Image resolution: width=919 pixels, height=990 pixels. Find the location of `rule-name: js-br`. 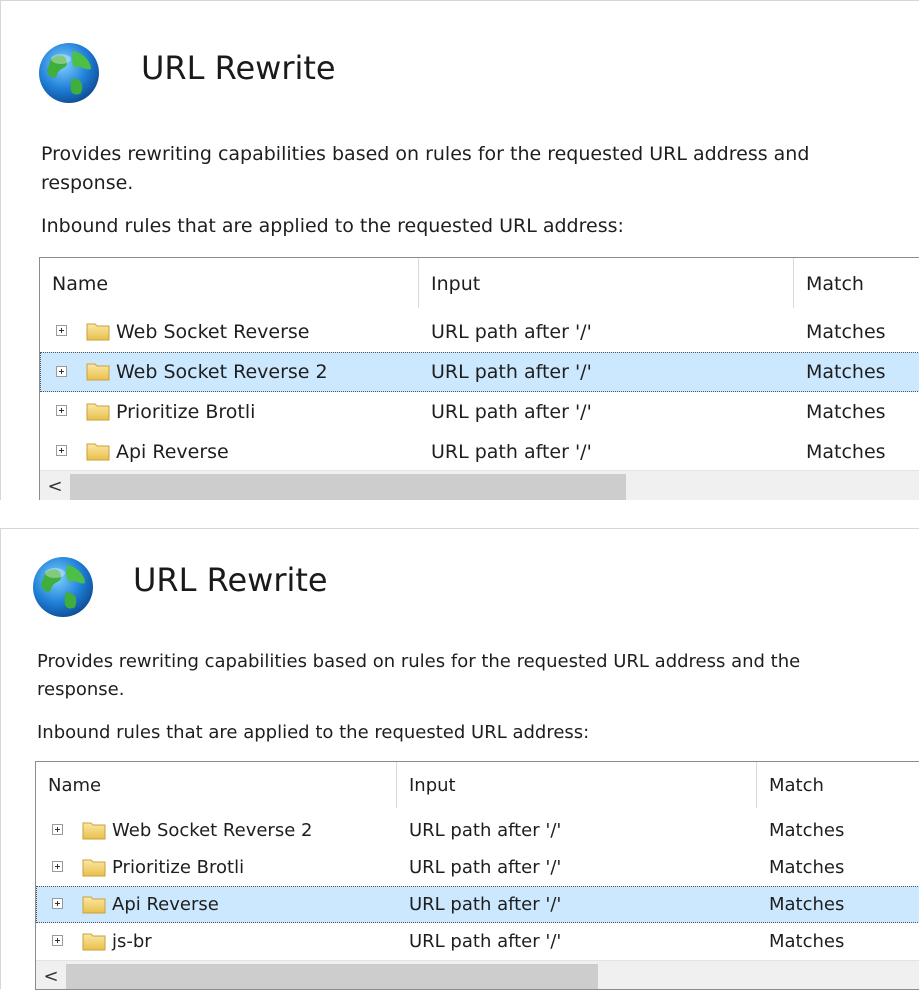

rule-name: js-br is located at coordinates (132, 941).